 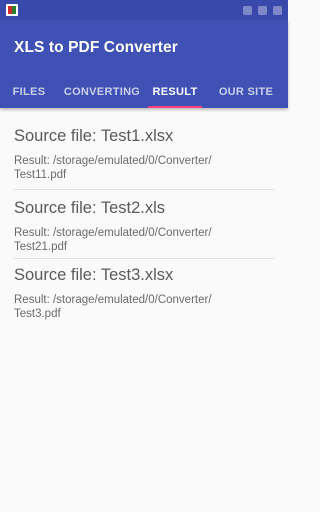 What do you see at coordinates (232, 10) in the screenshot?
I see `system-status-icons` at bounding box center [232, 10].